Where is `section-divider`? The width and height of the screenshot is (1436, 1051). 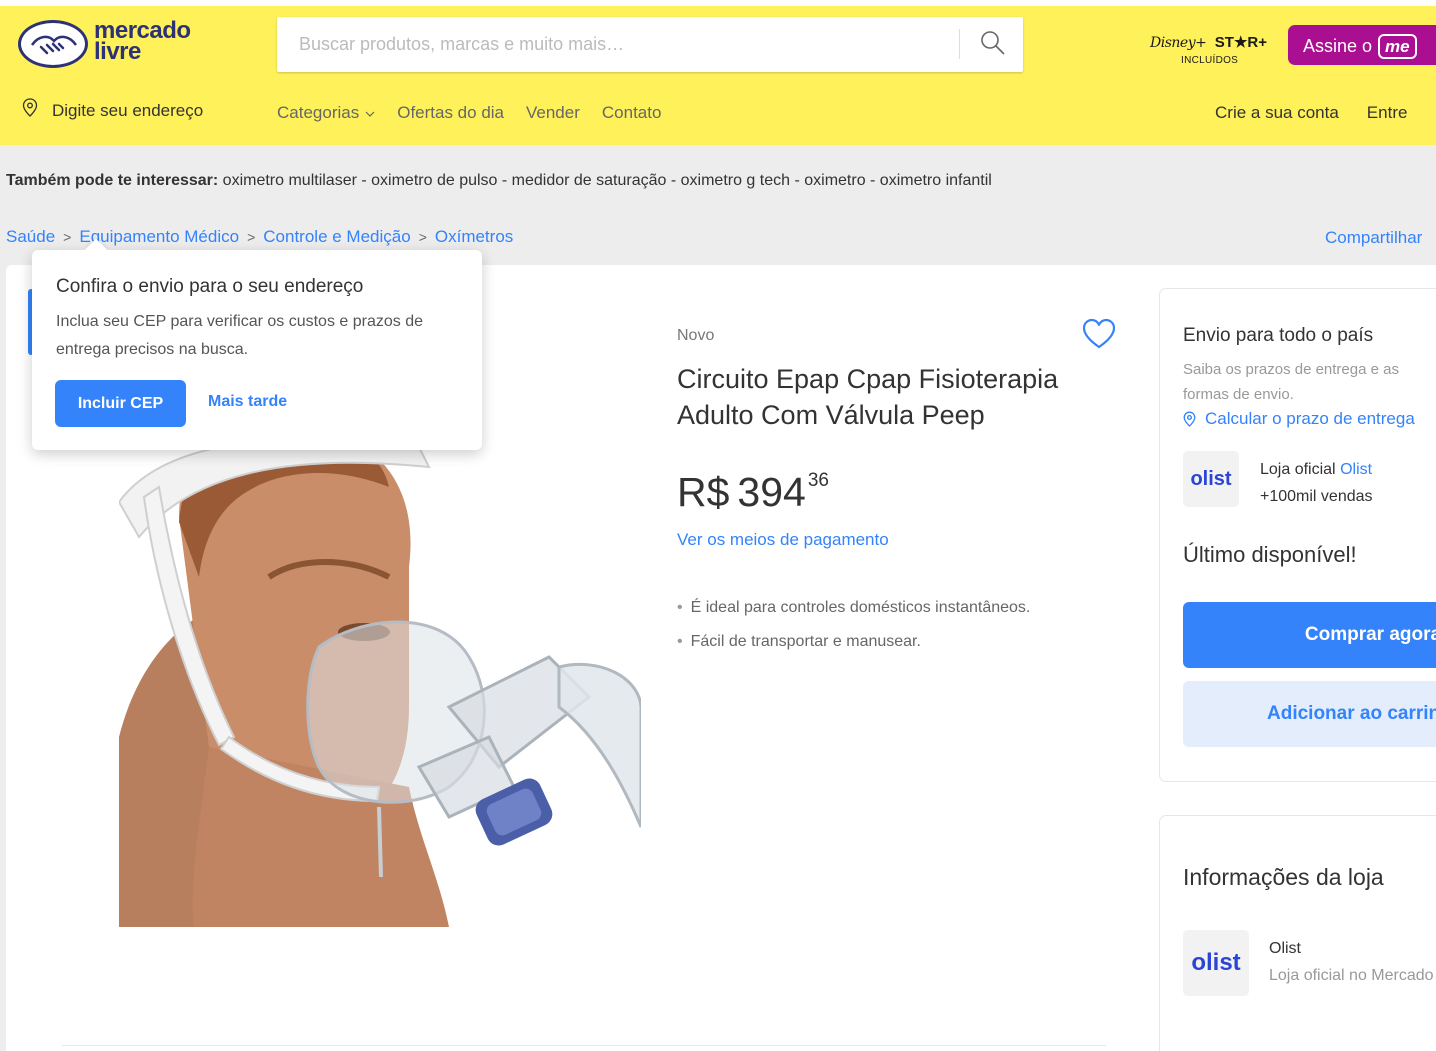 section-divider is located at coordinates (584, 1045).